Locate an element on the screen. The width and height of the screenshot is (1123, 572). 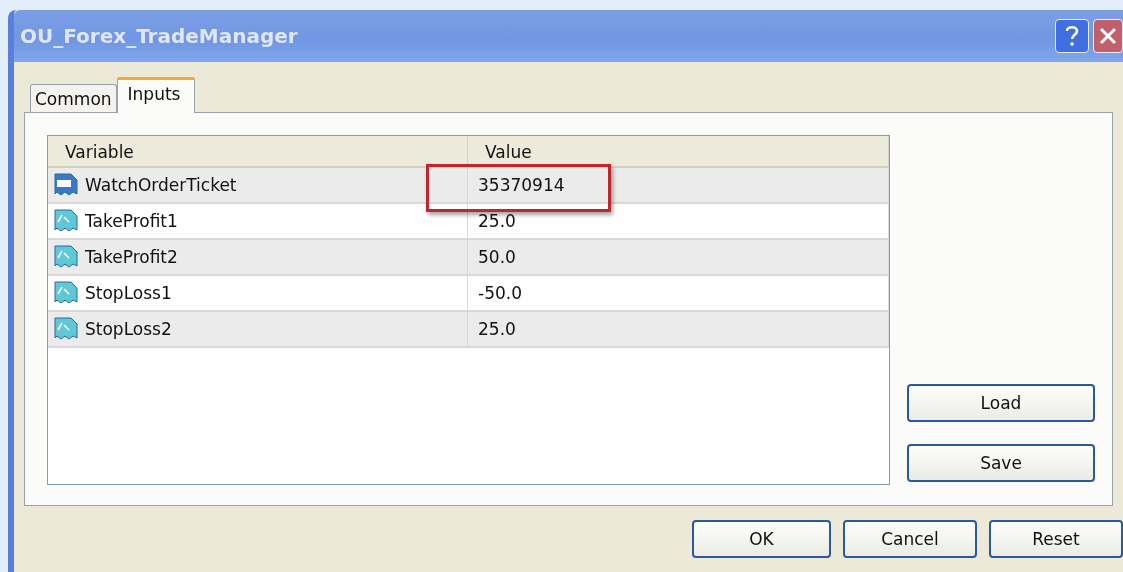
variable-name: TakeProfit1 is located at coordinates (131, 221).